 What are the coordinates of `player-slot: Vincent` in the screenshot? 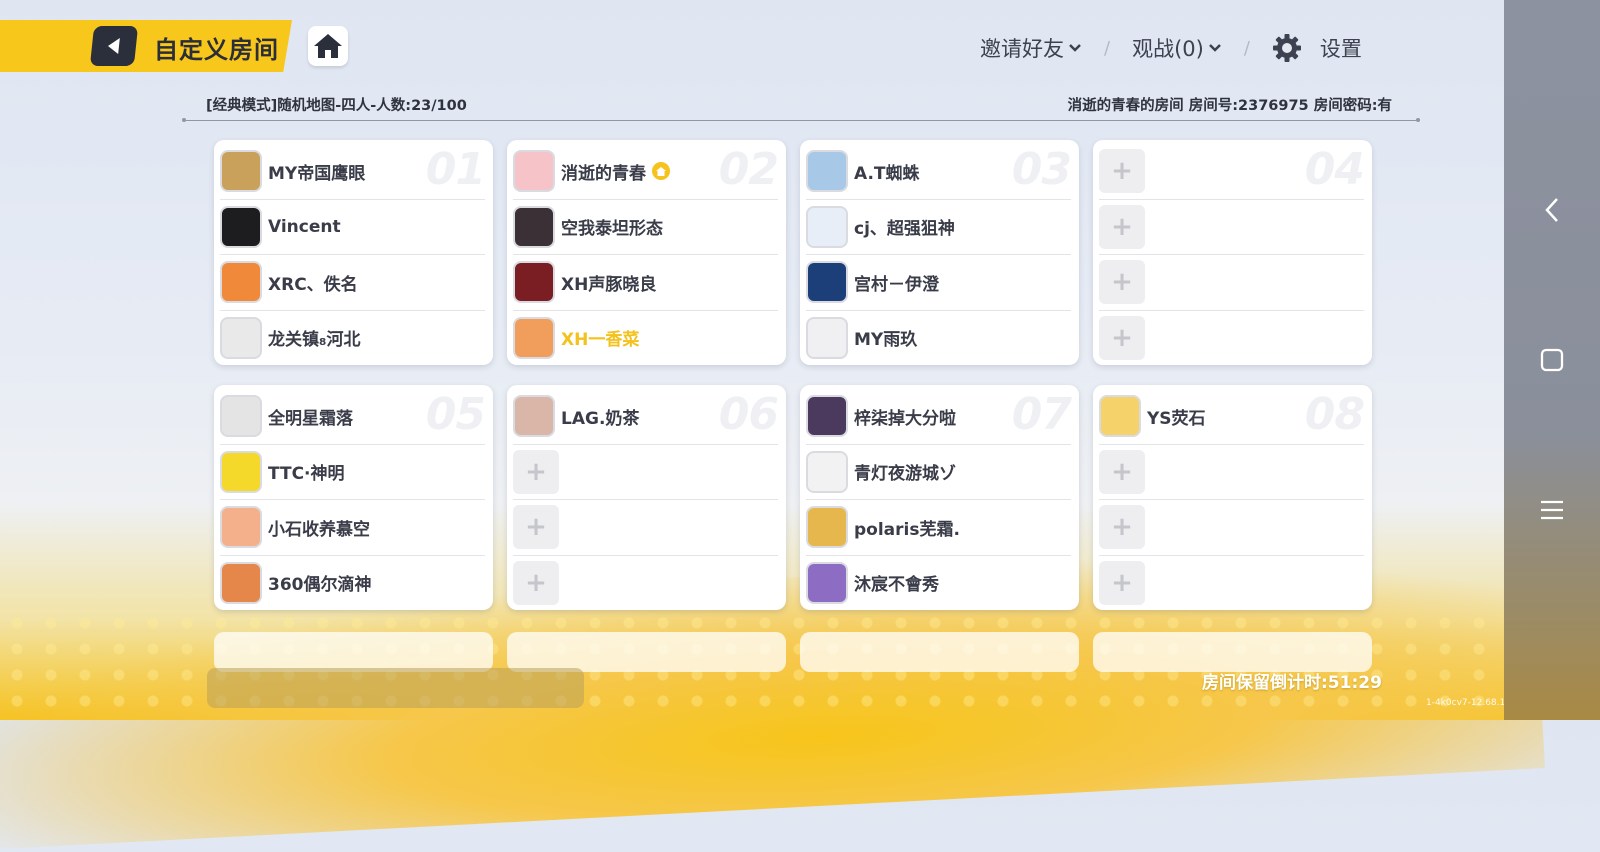 It's located at (352, 227).